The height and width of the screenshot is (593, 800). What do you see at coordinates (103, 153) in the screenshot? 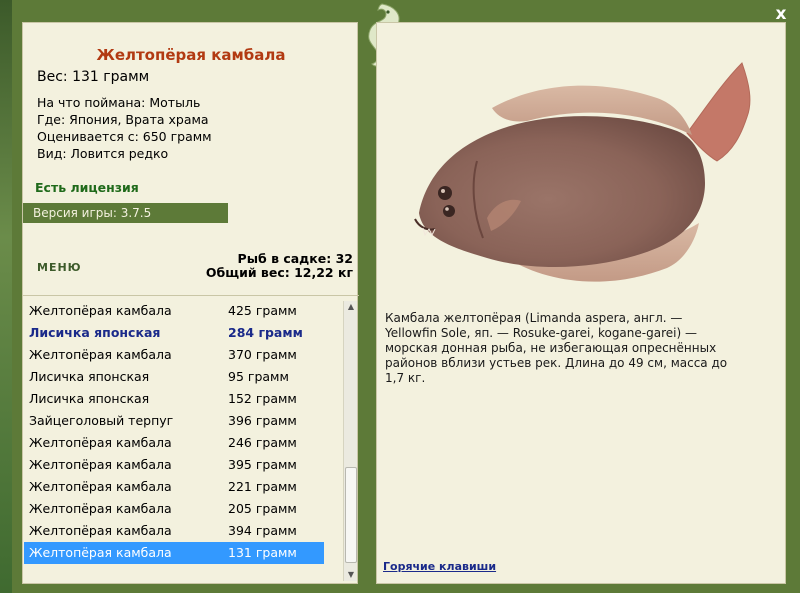
I see `fish-rarity: Вид: Ловится редко` at bounding box center [103, 153].